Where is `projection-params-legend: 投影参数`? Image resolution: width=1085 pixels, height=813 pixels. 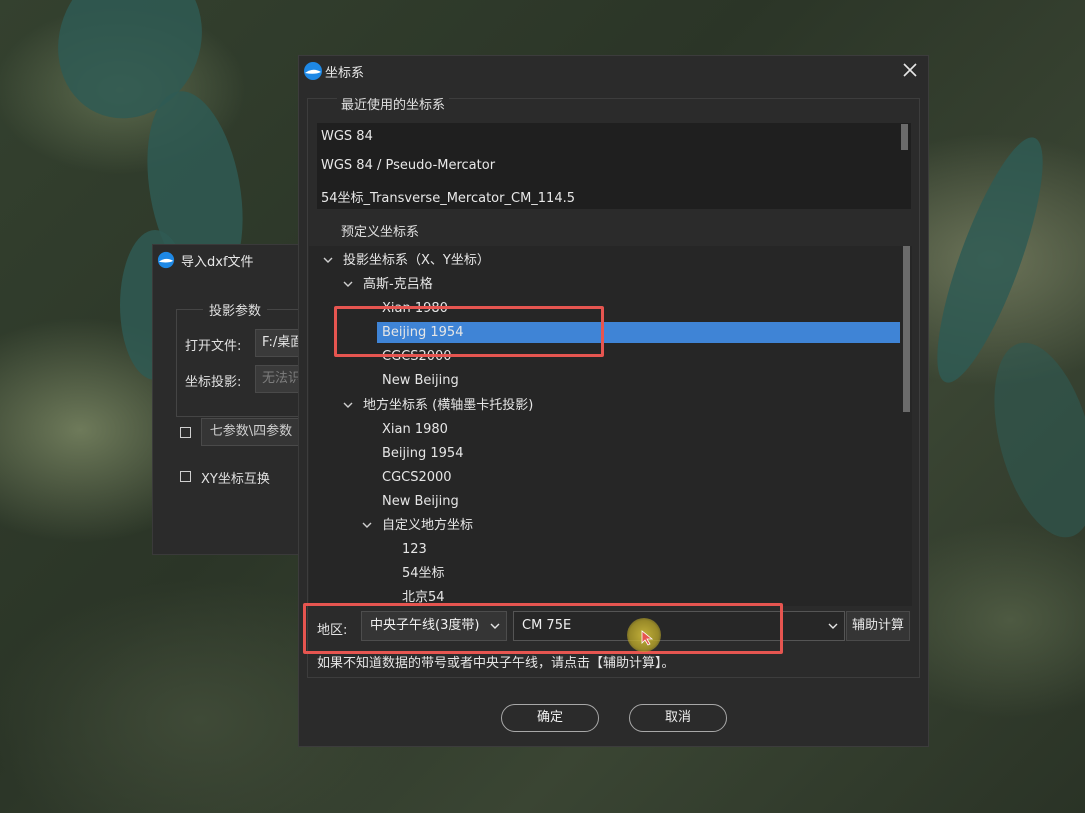
projection-params-legend: 投影参数 is located at coordinates (235, 309).